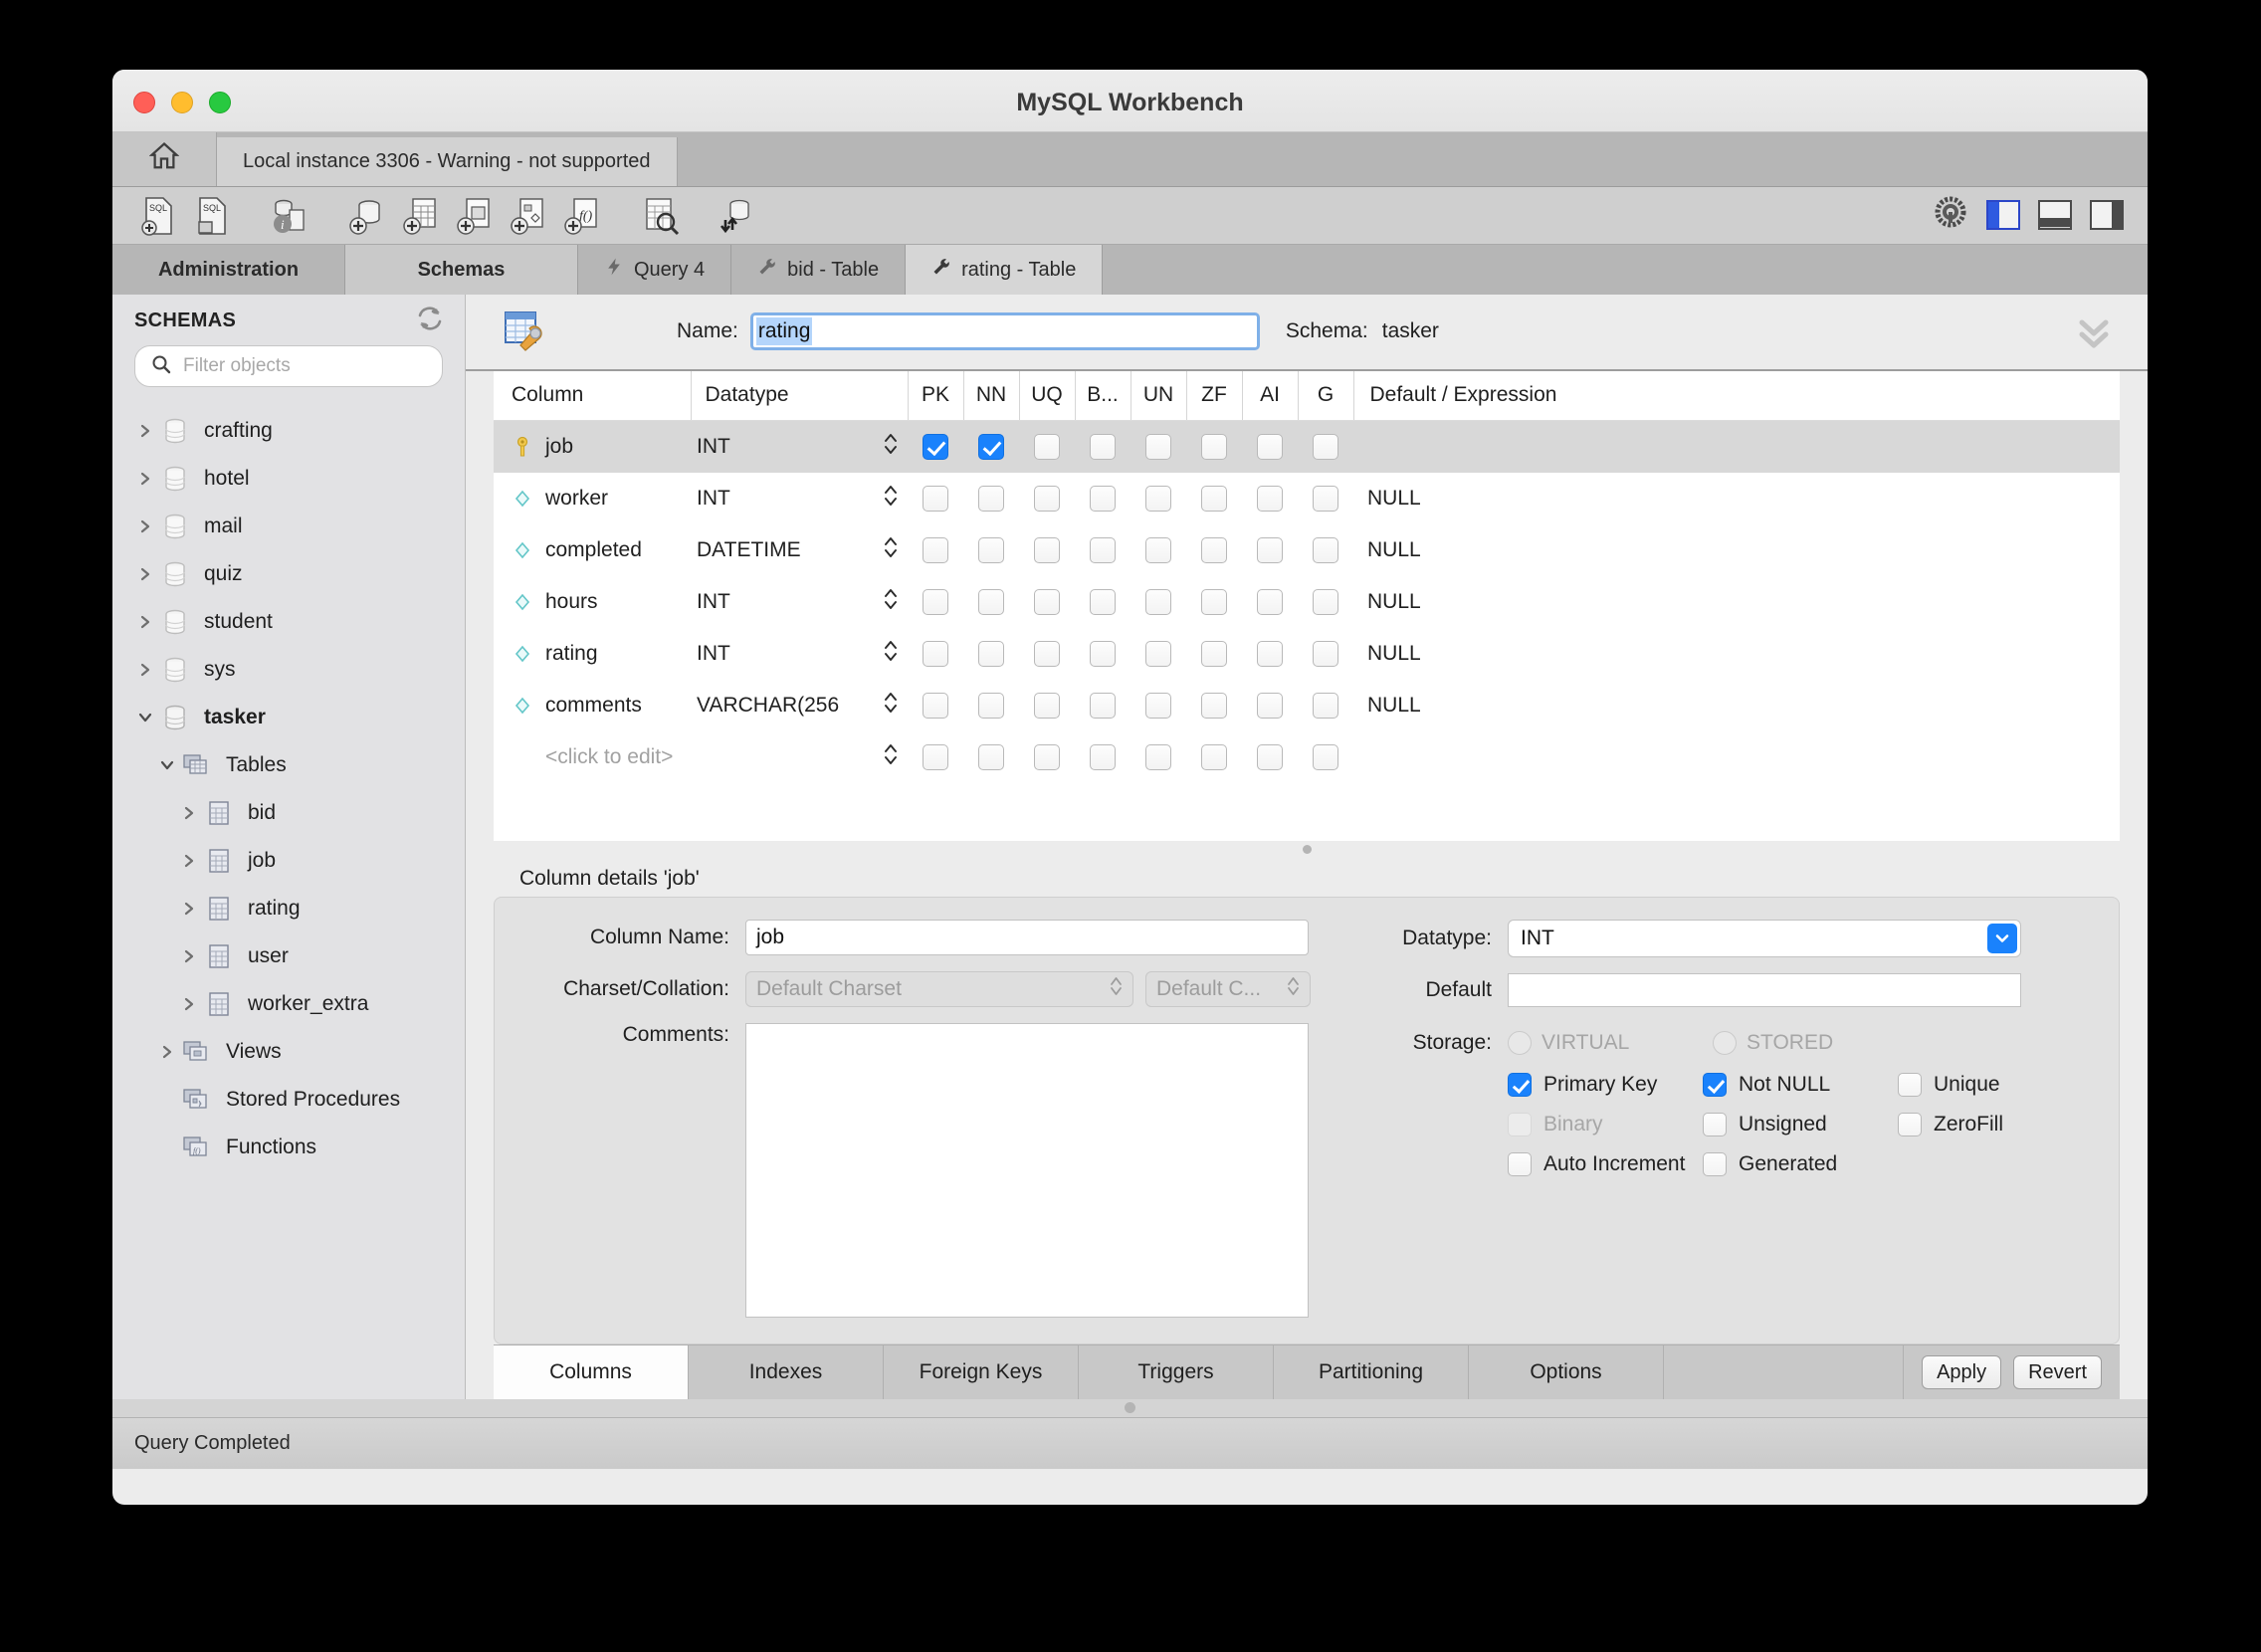  Describe the element at coordinates (289, 1100) in the screenshot. I see `sidebar-item-stored-procedures: Stored Procedures` at that location.